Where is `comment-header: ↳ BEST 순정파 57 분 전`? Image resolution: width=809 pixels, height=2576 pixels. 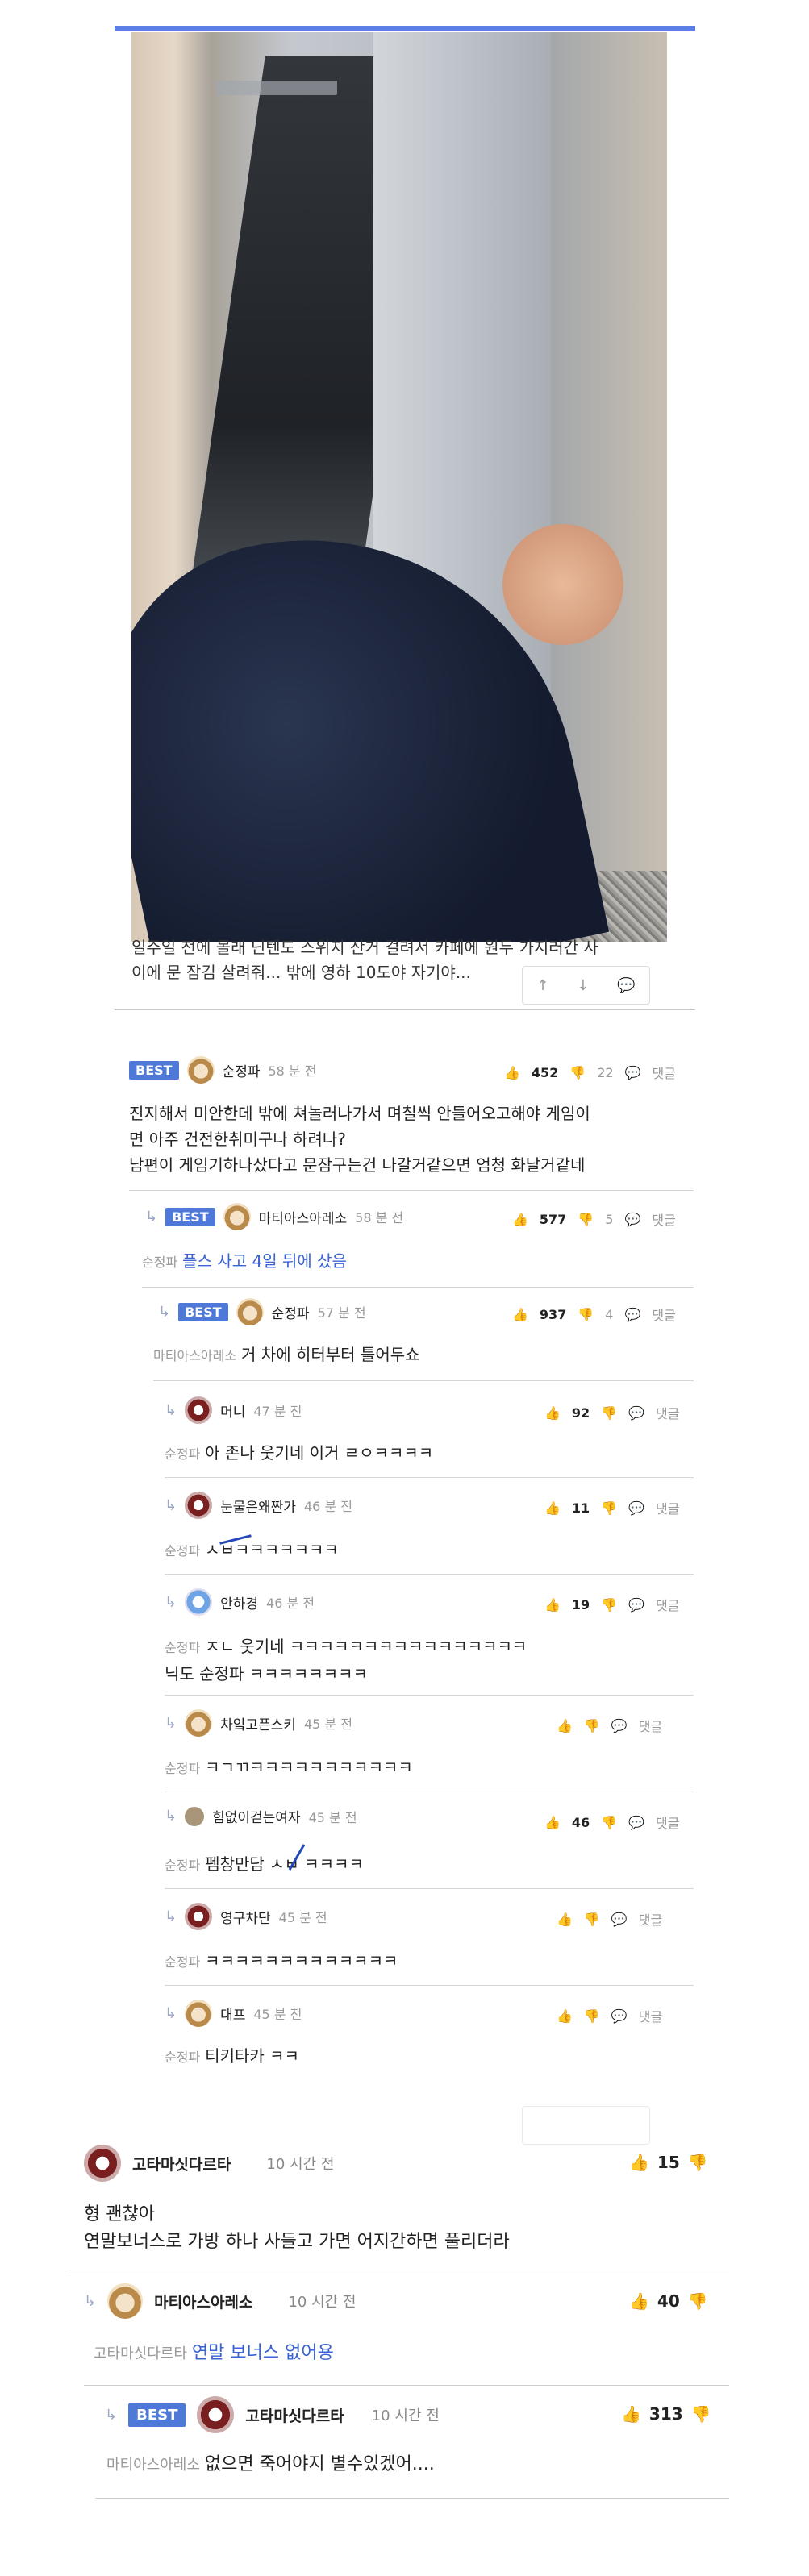 comment-header: ↳ BEST 순정파 57 분 전 is located at coordinates (262, 1311).